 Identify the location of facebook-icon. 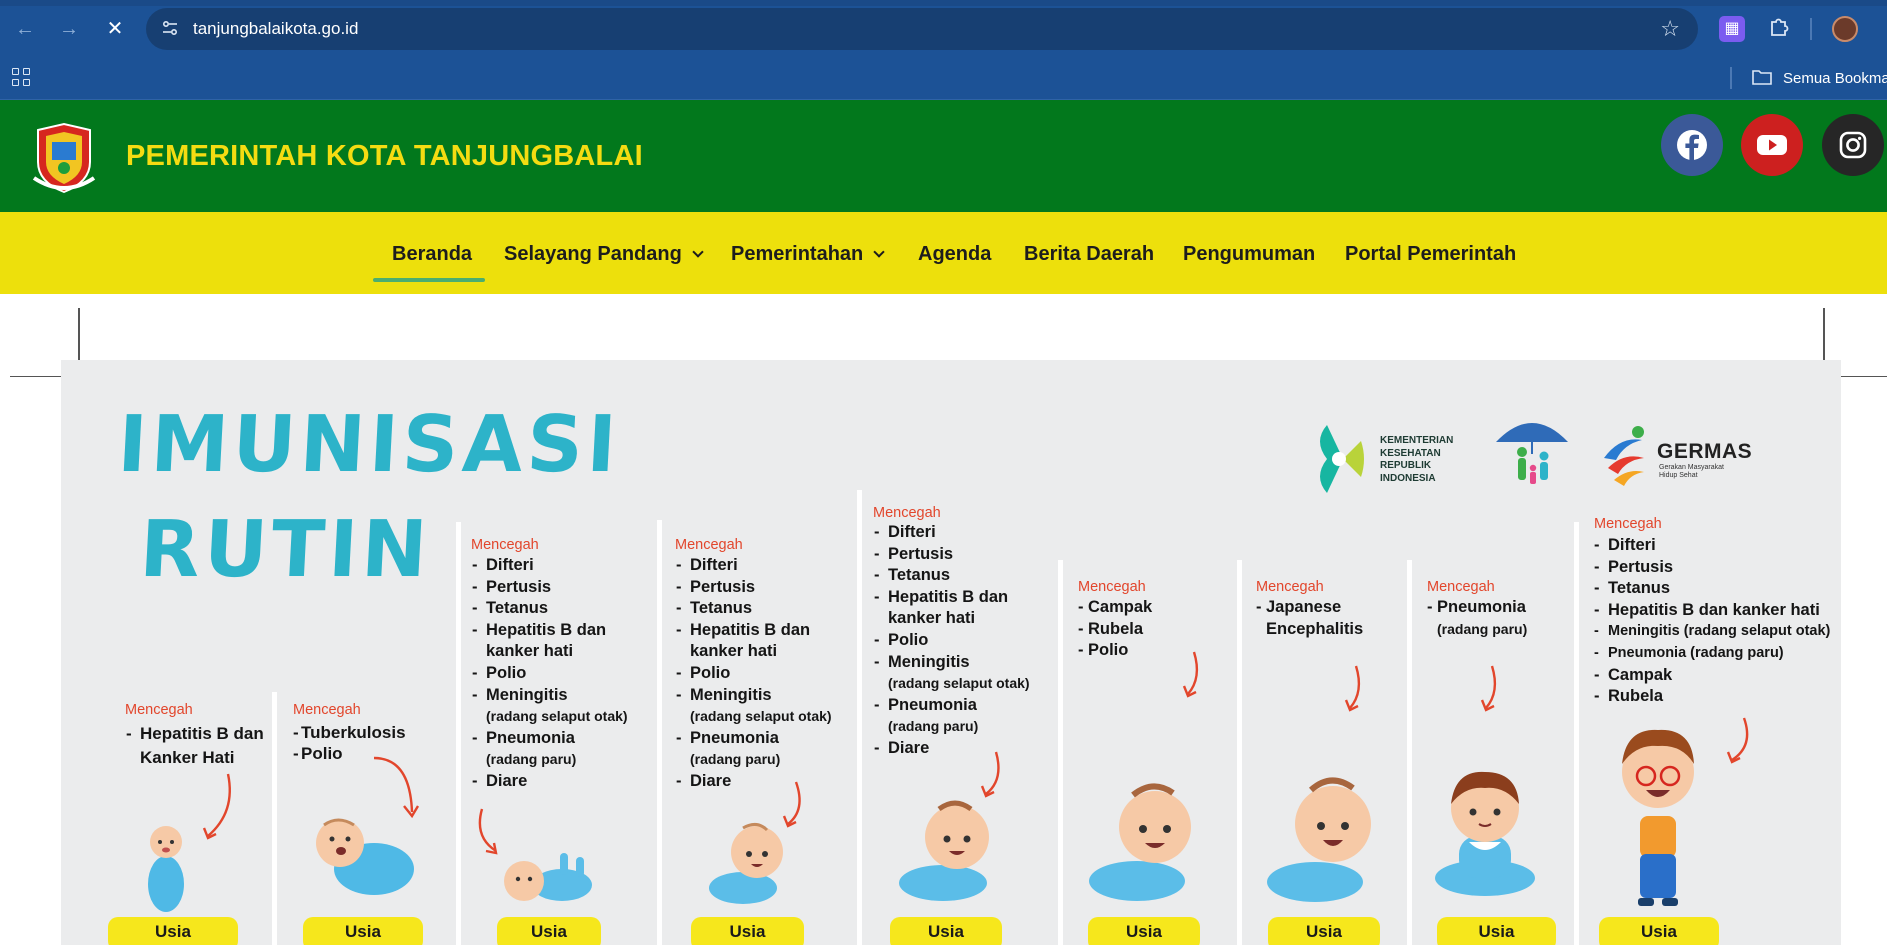
(1692, 145).